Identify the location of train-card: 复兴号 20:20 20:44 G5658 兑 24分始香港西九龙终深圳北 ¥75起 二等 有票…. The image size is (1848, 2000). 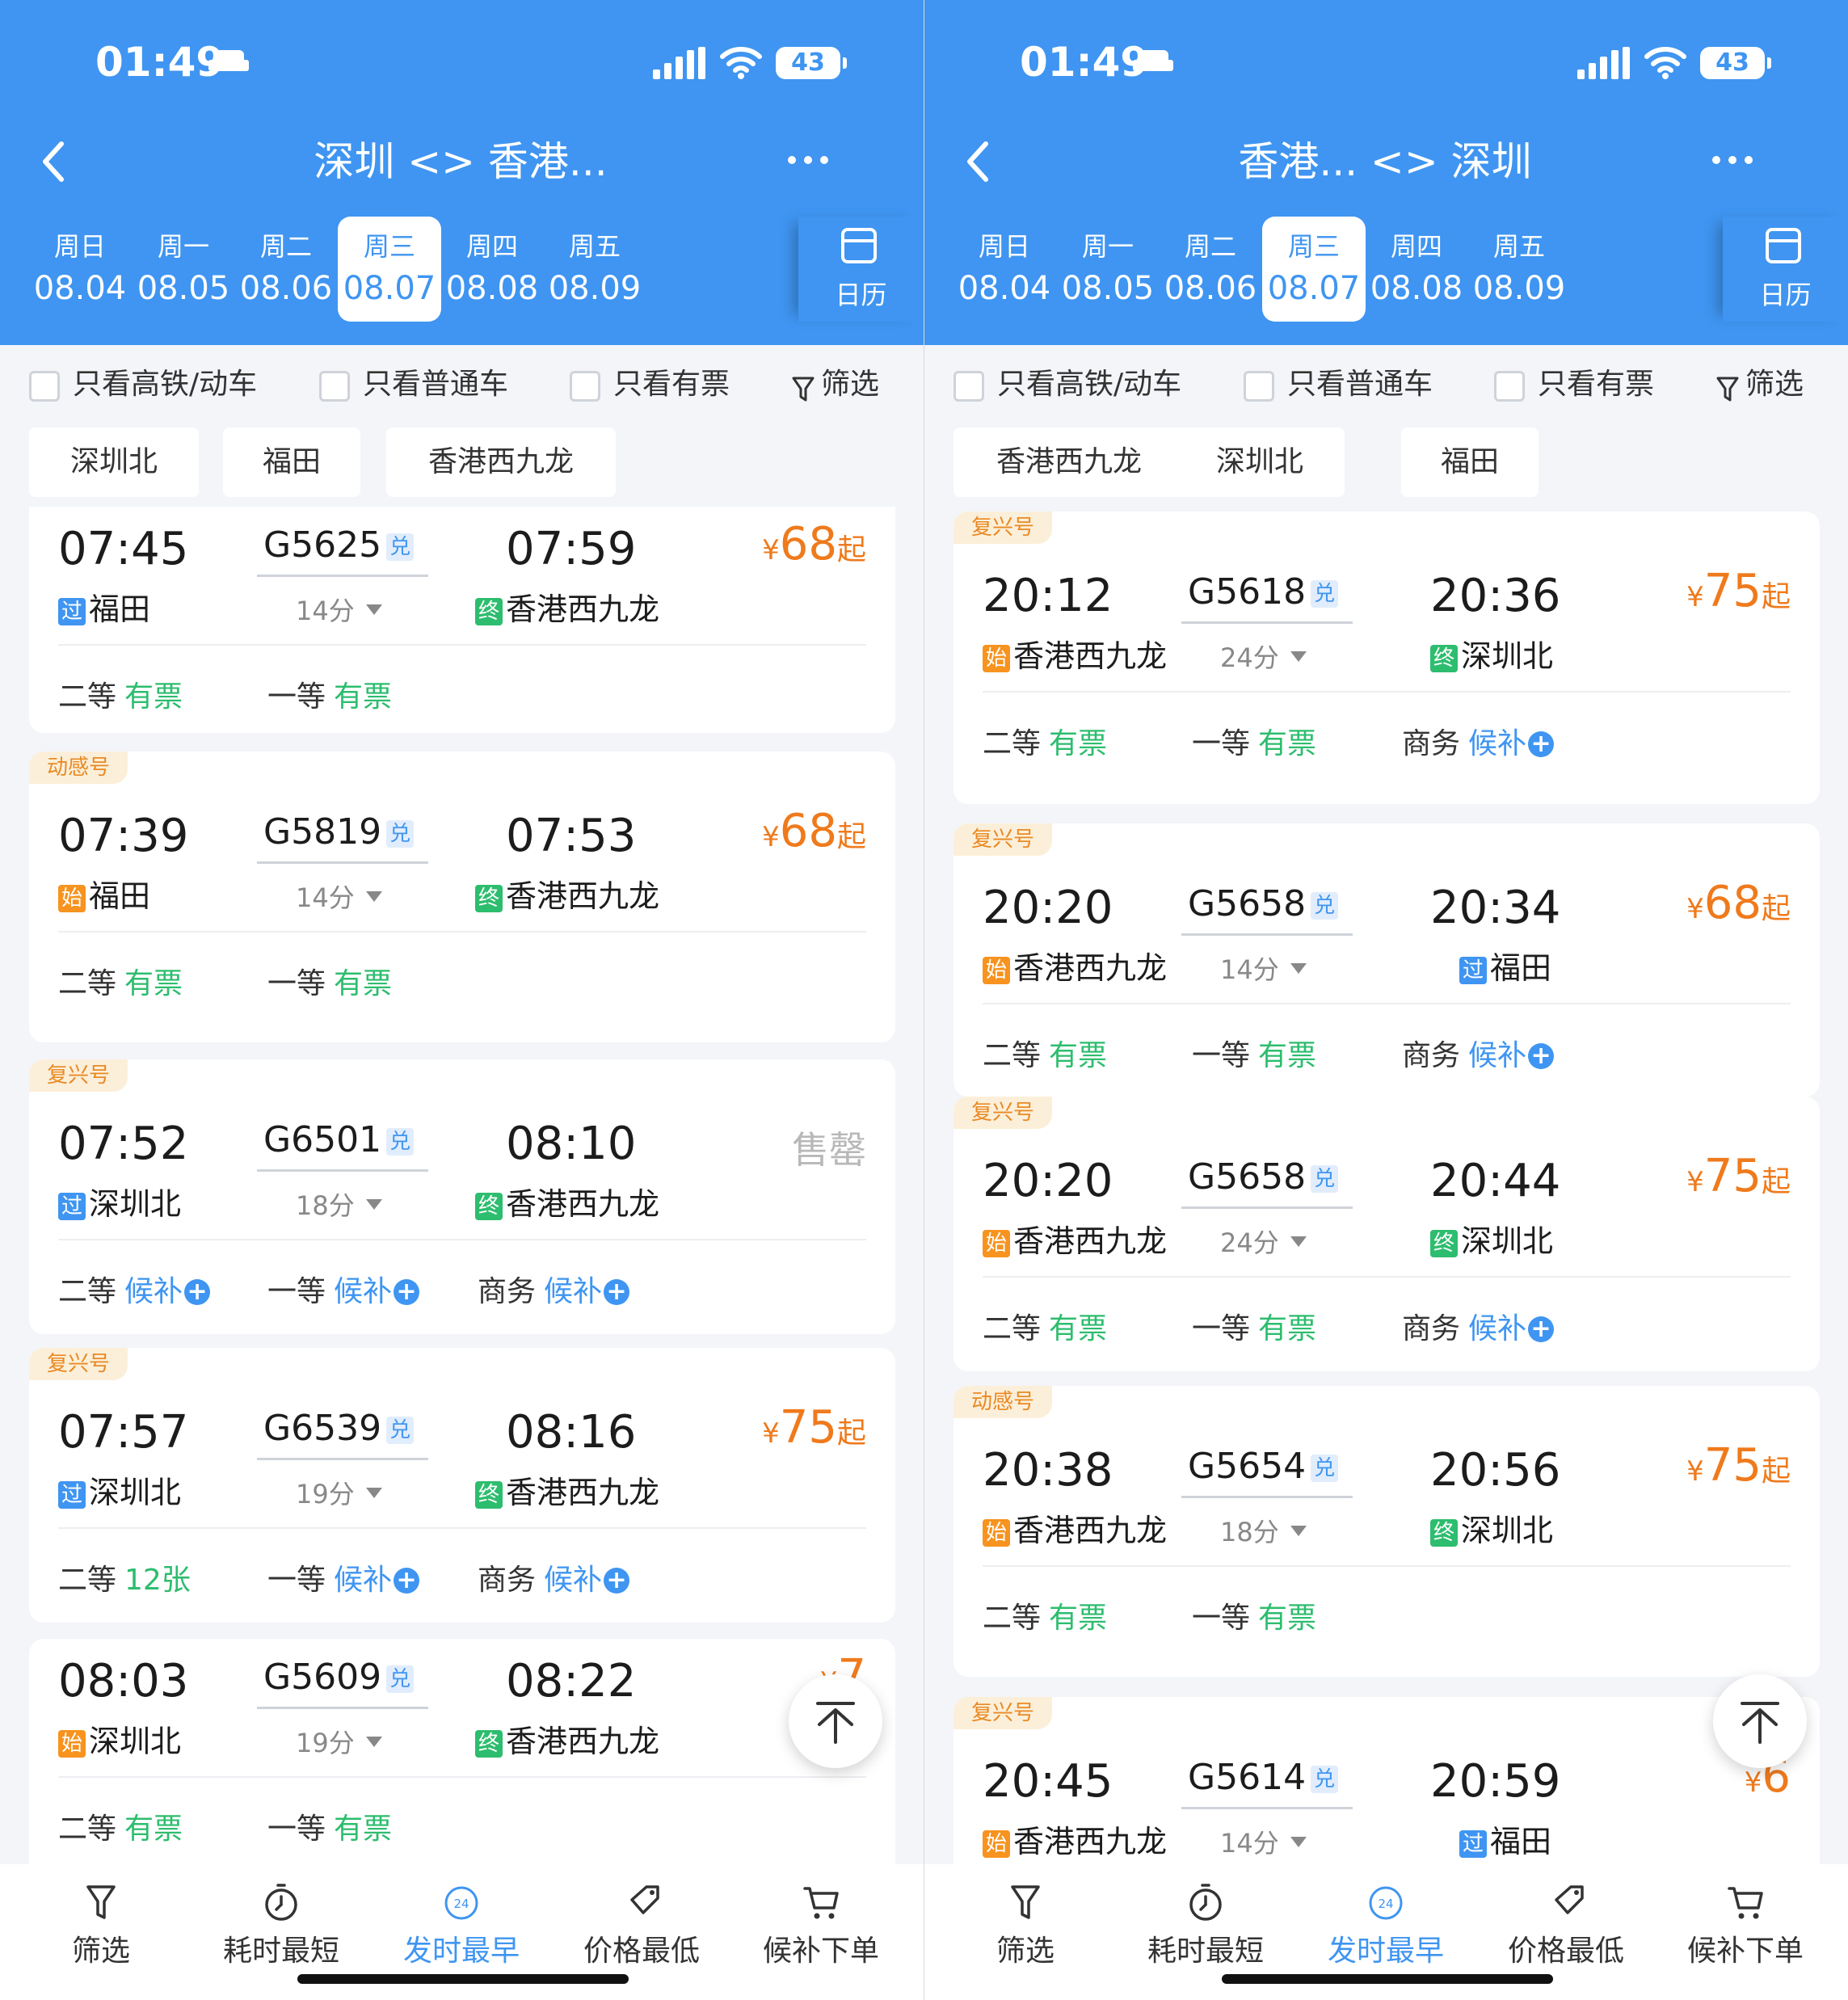
(1386, 1234).